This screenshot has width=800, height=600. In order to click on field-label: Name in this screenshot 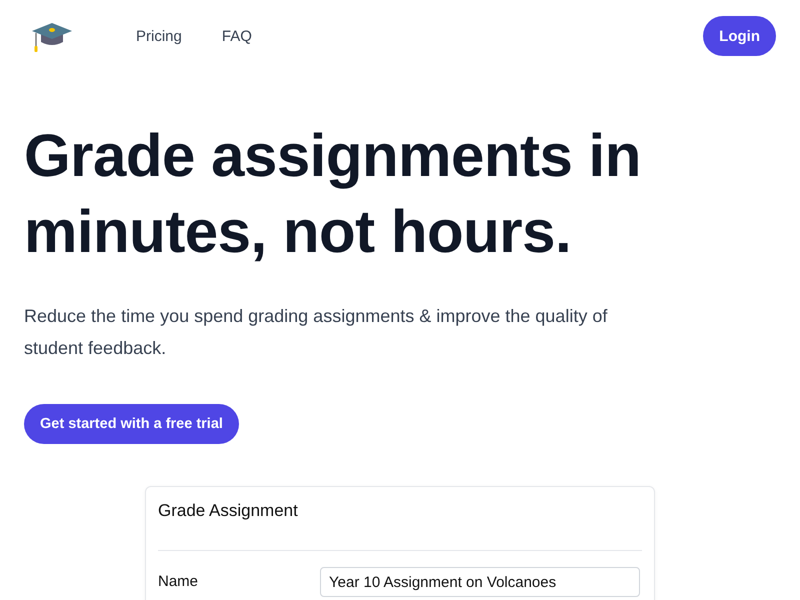, I will do `click(179, 581)`.